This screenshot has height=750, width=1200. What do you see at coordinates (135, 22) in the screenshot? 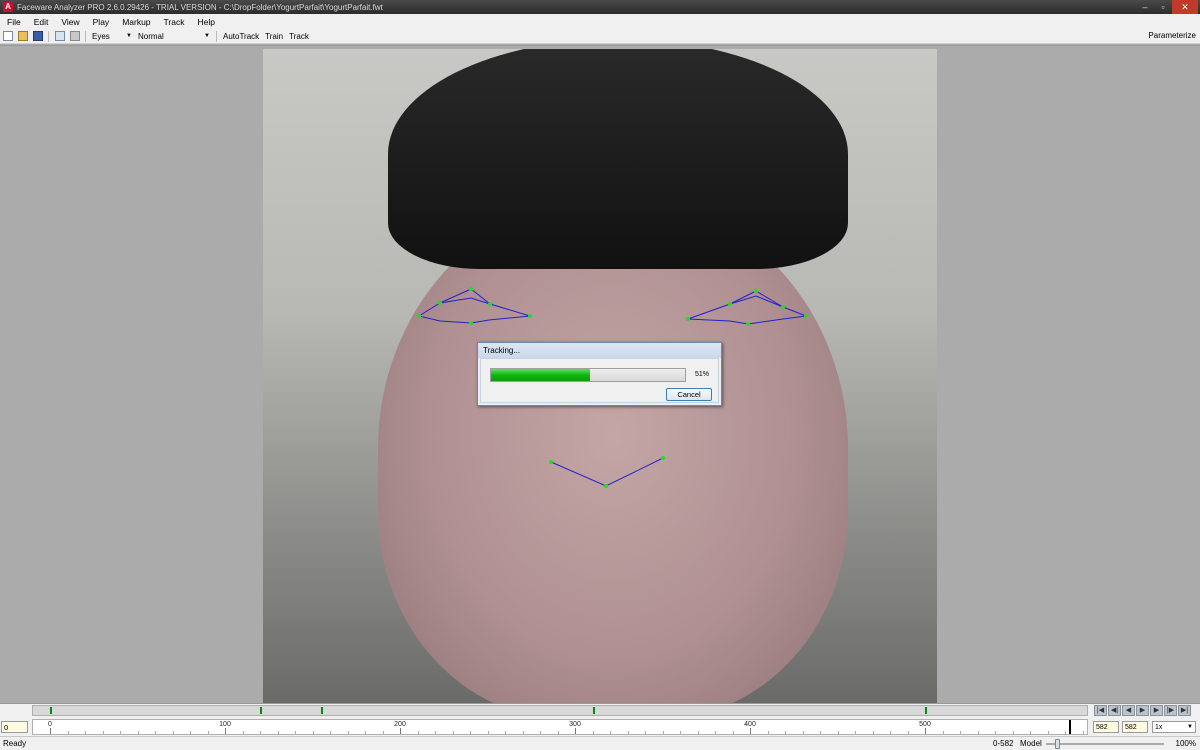
I see `menu-markup: Markup` at bounding box center [135, 22].